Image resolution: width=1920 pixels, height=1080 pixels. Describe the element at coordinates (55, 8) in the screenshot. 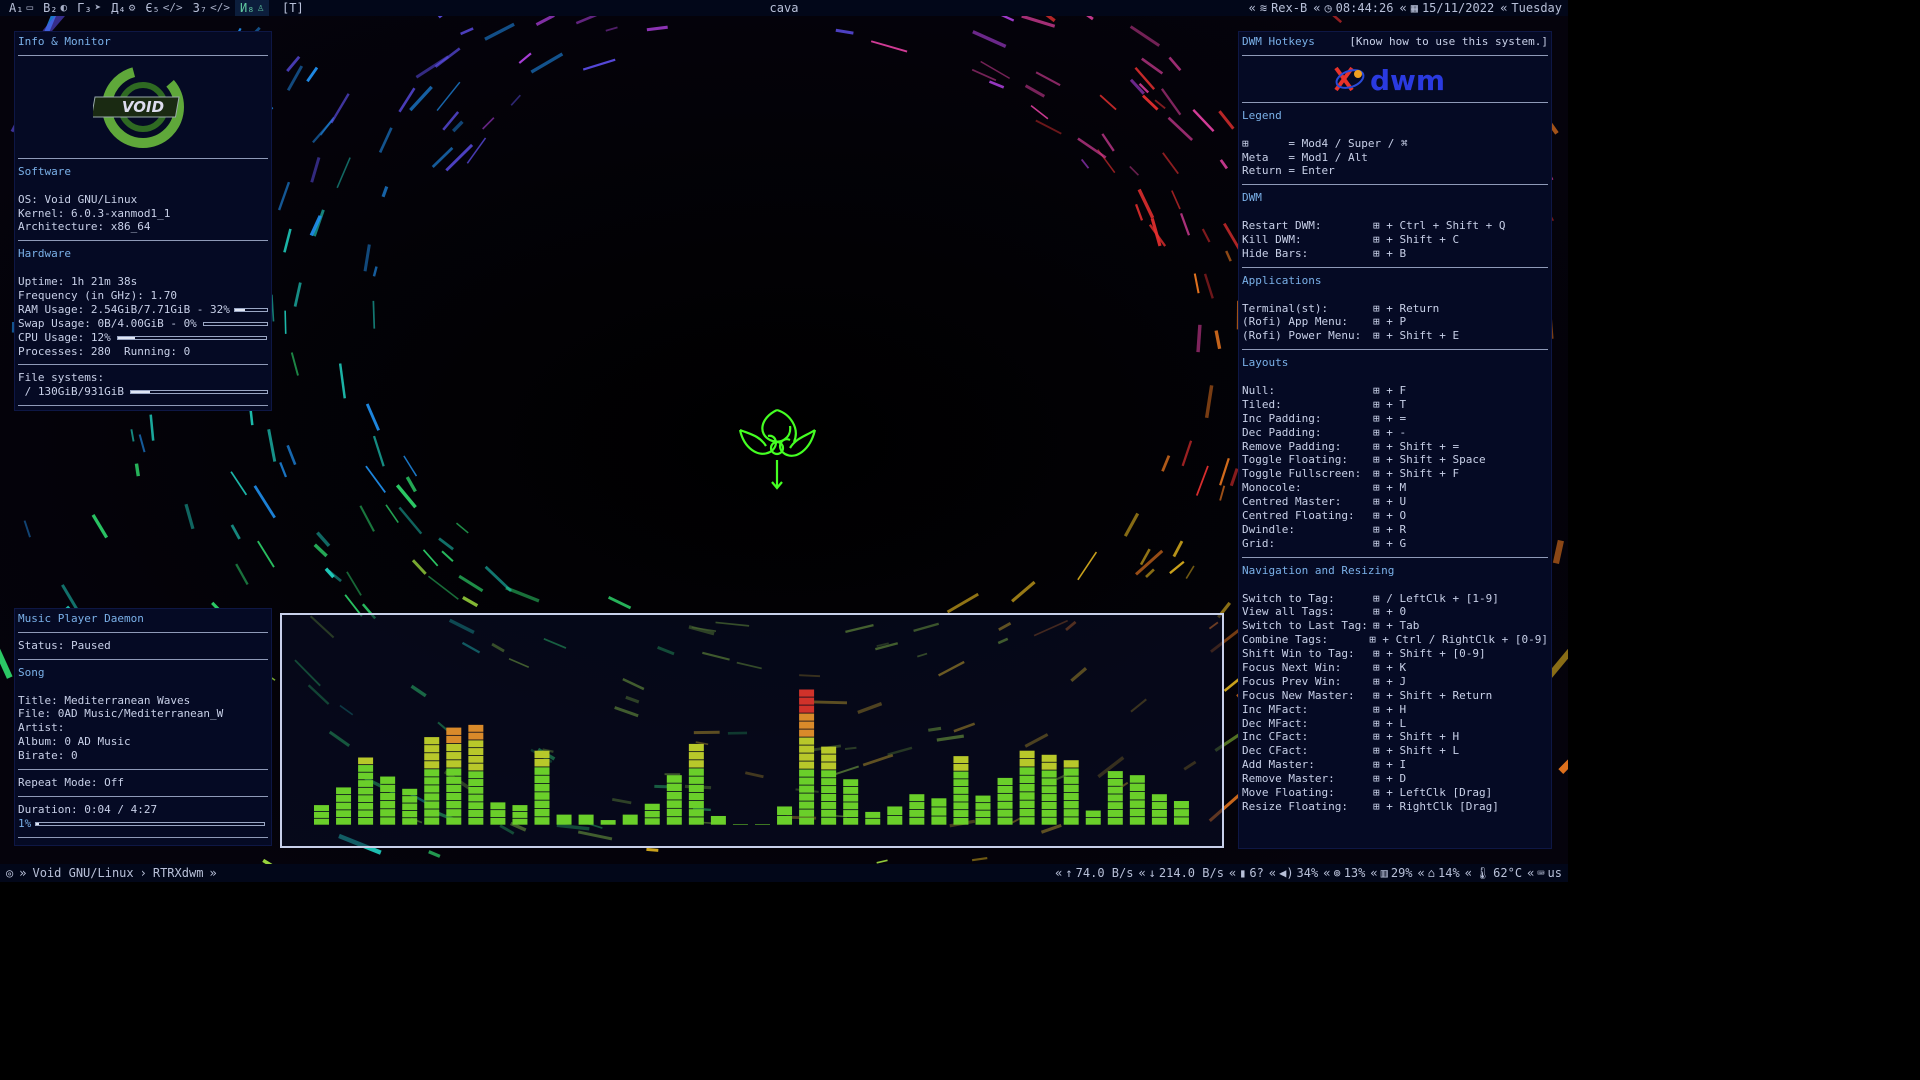

I see `tag-2: B₂ ◐` at that location.